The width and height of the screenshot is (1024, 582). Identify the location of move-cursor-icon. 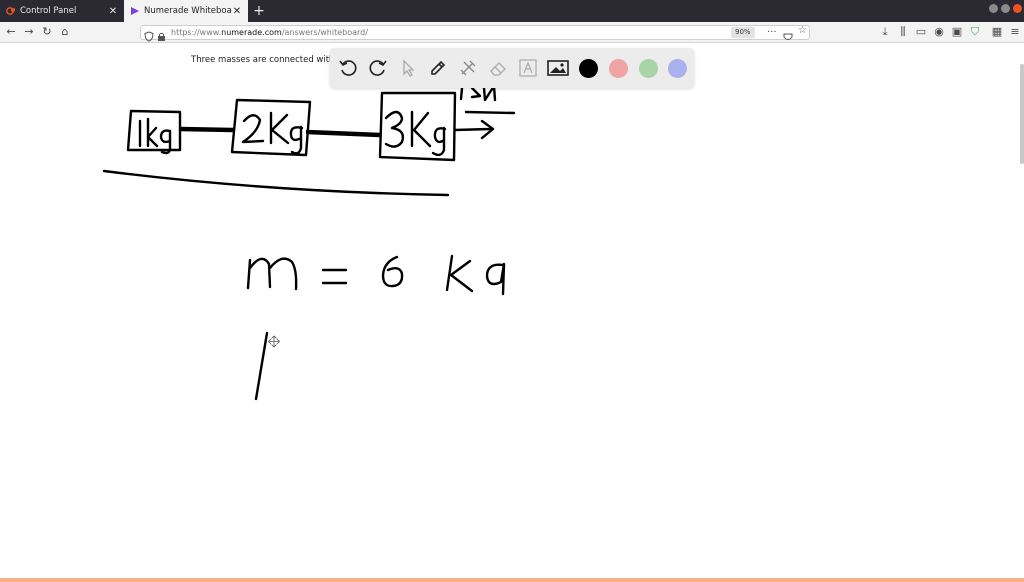
(274, 341).